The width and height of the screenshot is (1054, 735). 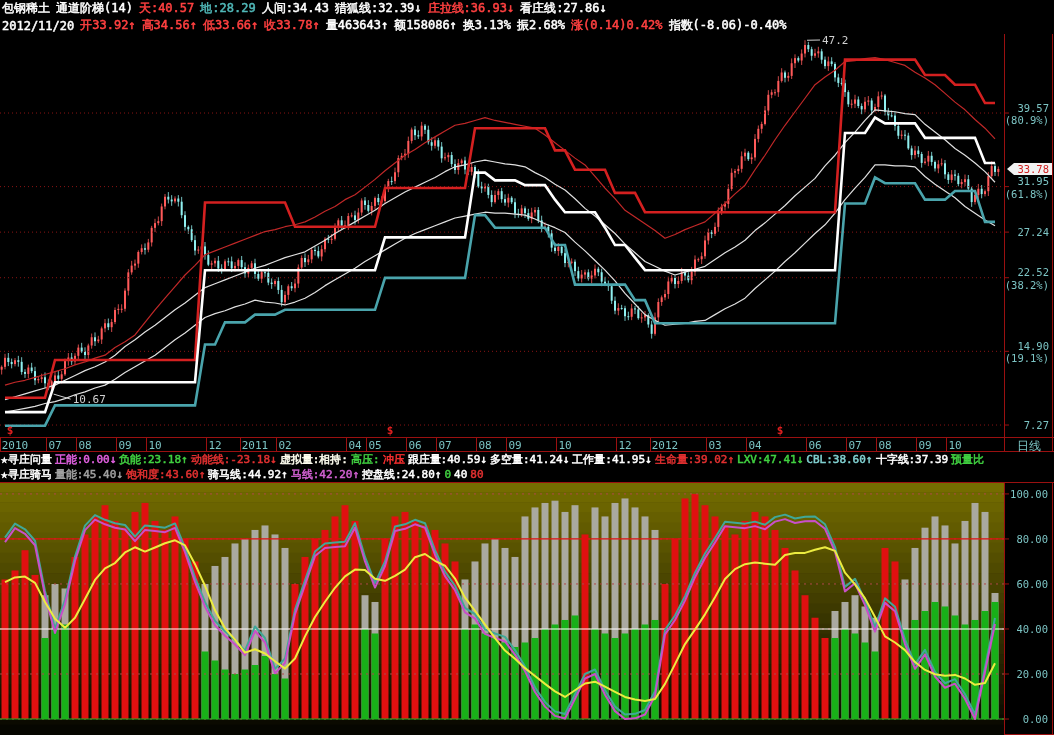 I want to click on indicator-value: 跟庄量:40.59↓, so click(x=447, y=459).